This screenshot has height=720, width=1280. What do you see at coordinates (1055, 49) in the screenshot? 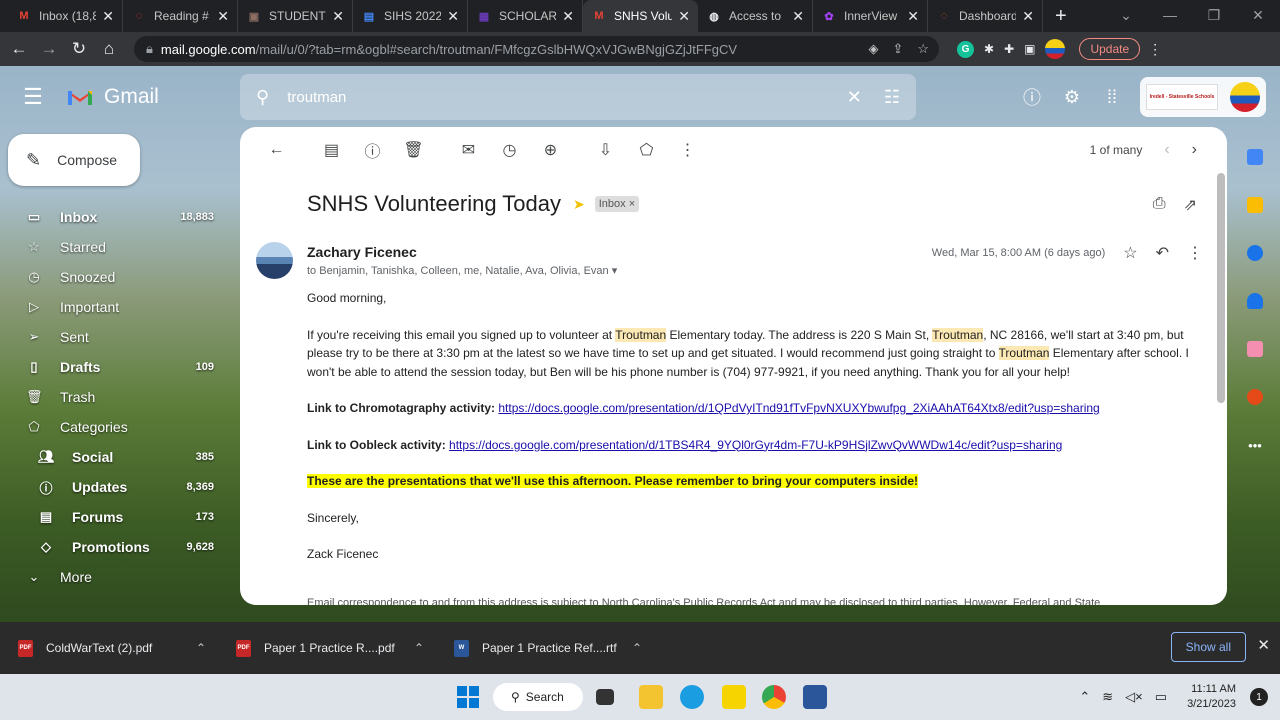
I see `profile-avatar-icon` at bounding box center [1055, 49].